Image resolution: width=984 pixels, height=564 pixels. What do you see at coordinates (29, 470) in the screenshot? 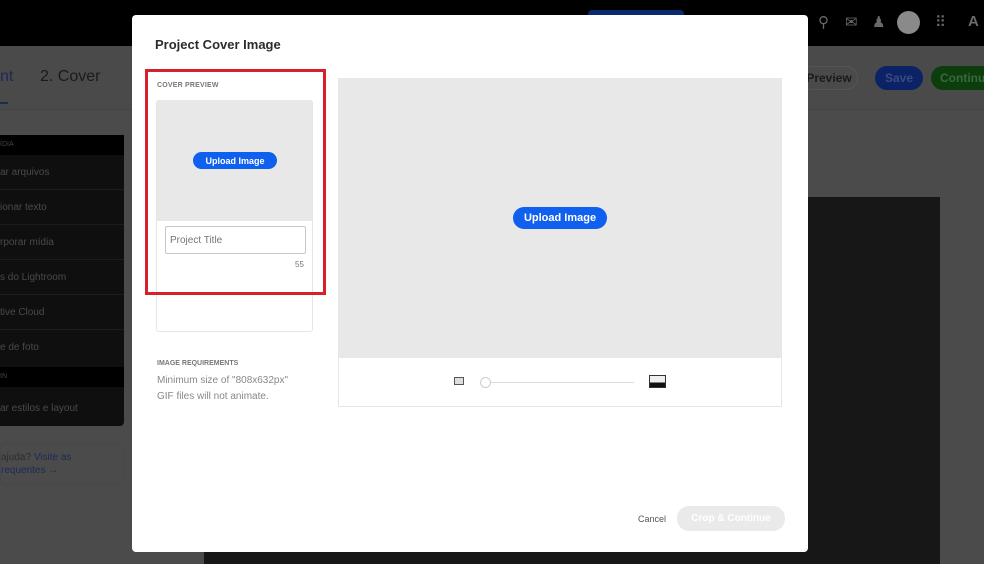
I see `help-link-2: requentes →` at bounding box center [29, 470].